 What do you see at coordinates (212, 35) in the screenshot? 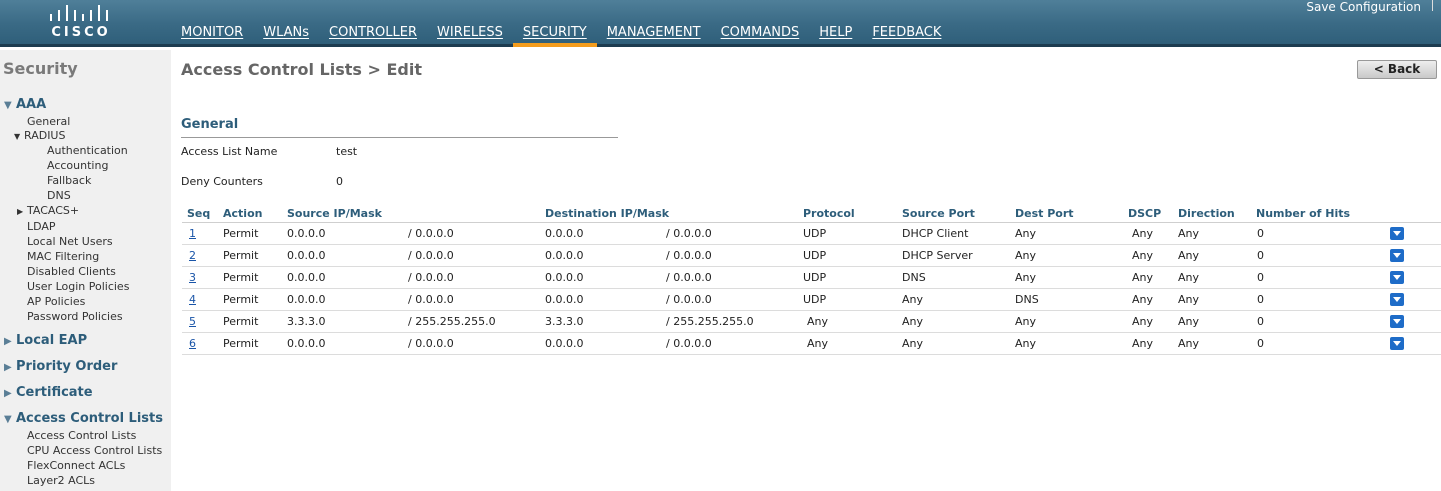
I see `nav-monitor: MONITOR` at bounding box center [212, 35].